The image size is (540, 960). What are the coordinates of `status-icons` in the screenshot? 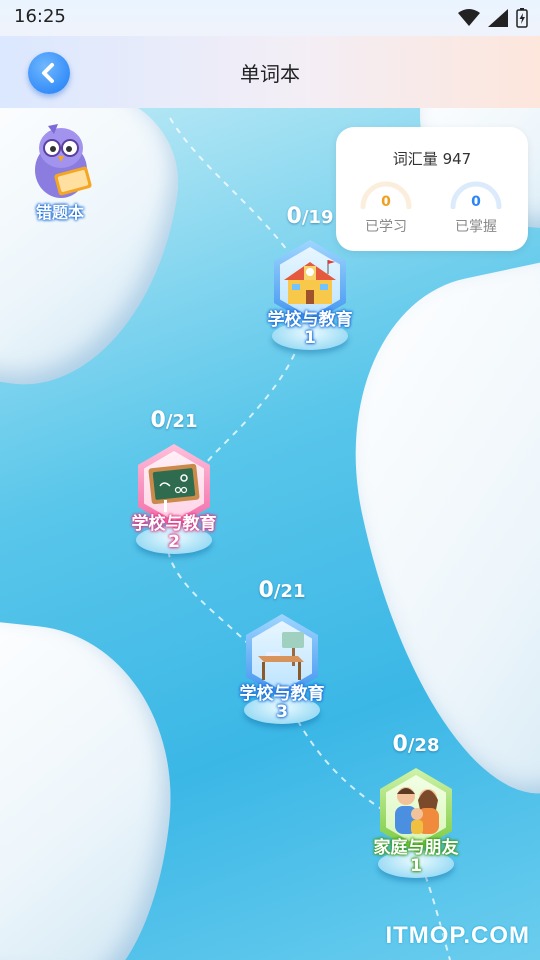 It's located at (493, 18).